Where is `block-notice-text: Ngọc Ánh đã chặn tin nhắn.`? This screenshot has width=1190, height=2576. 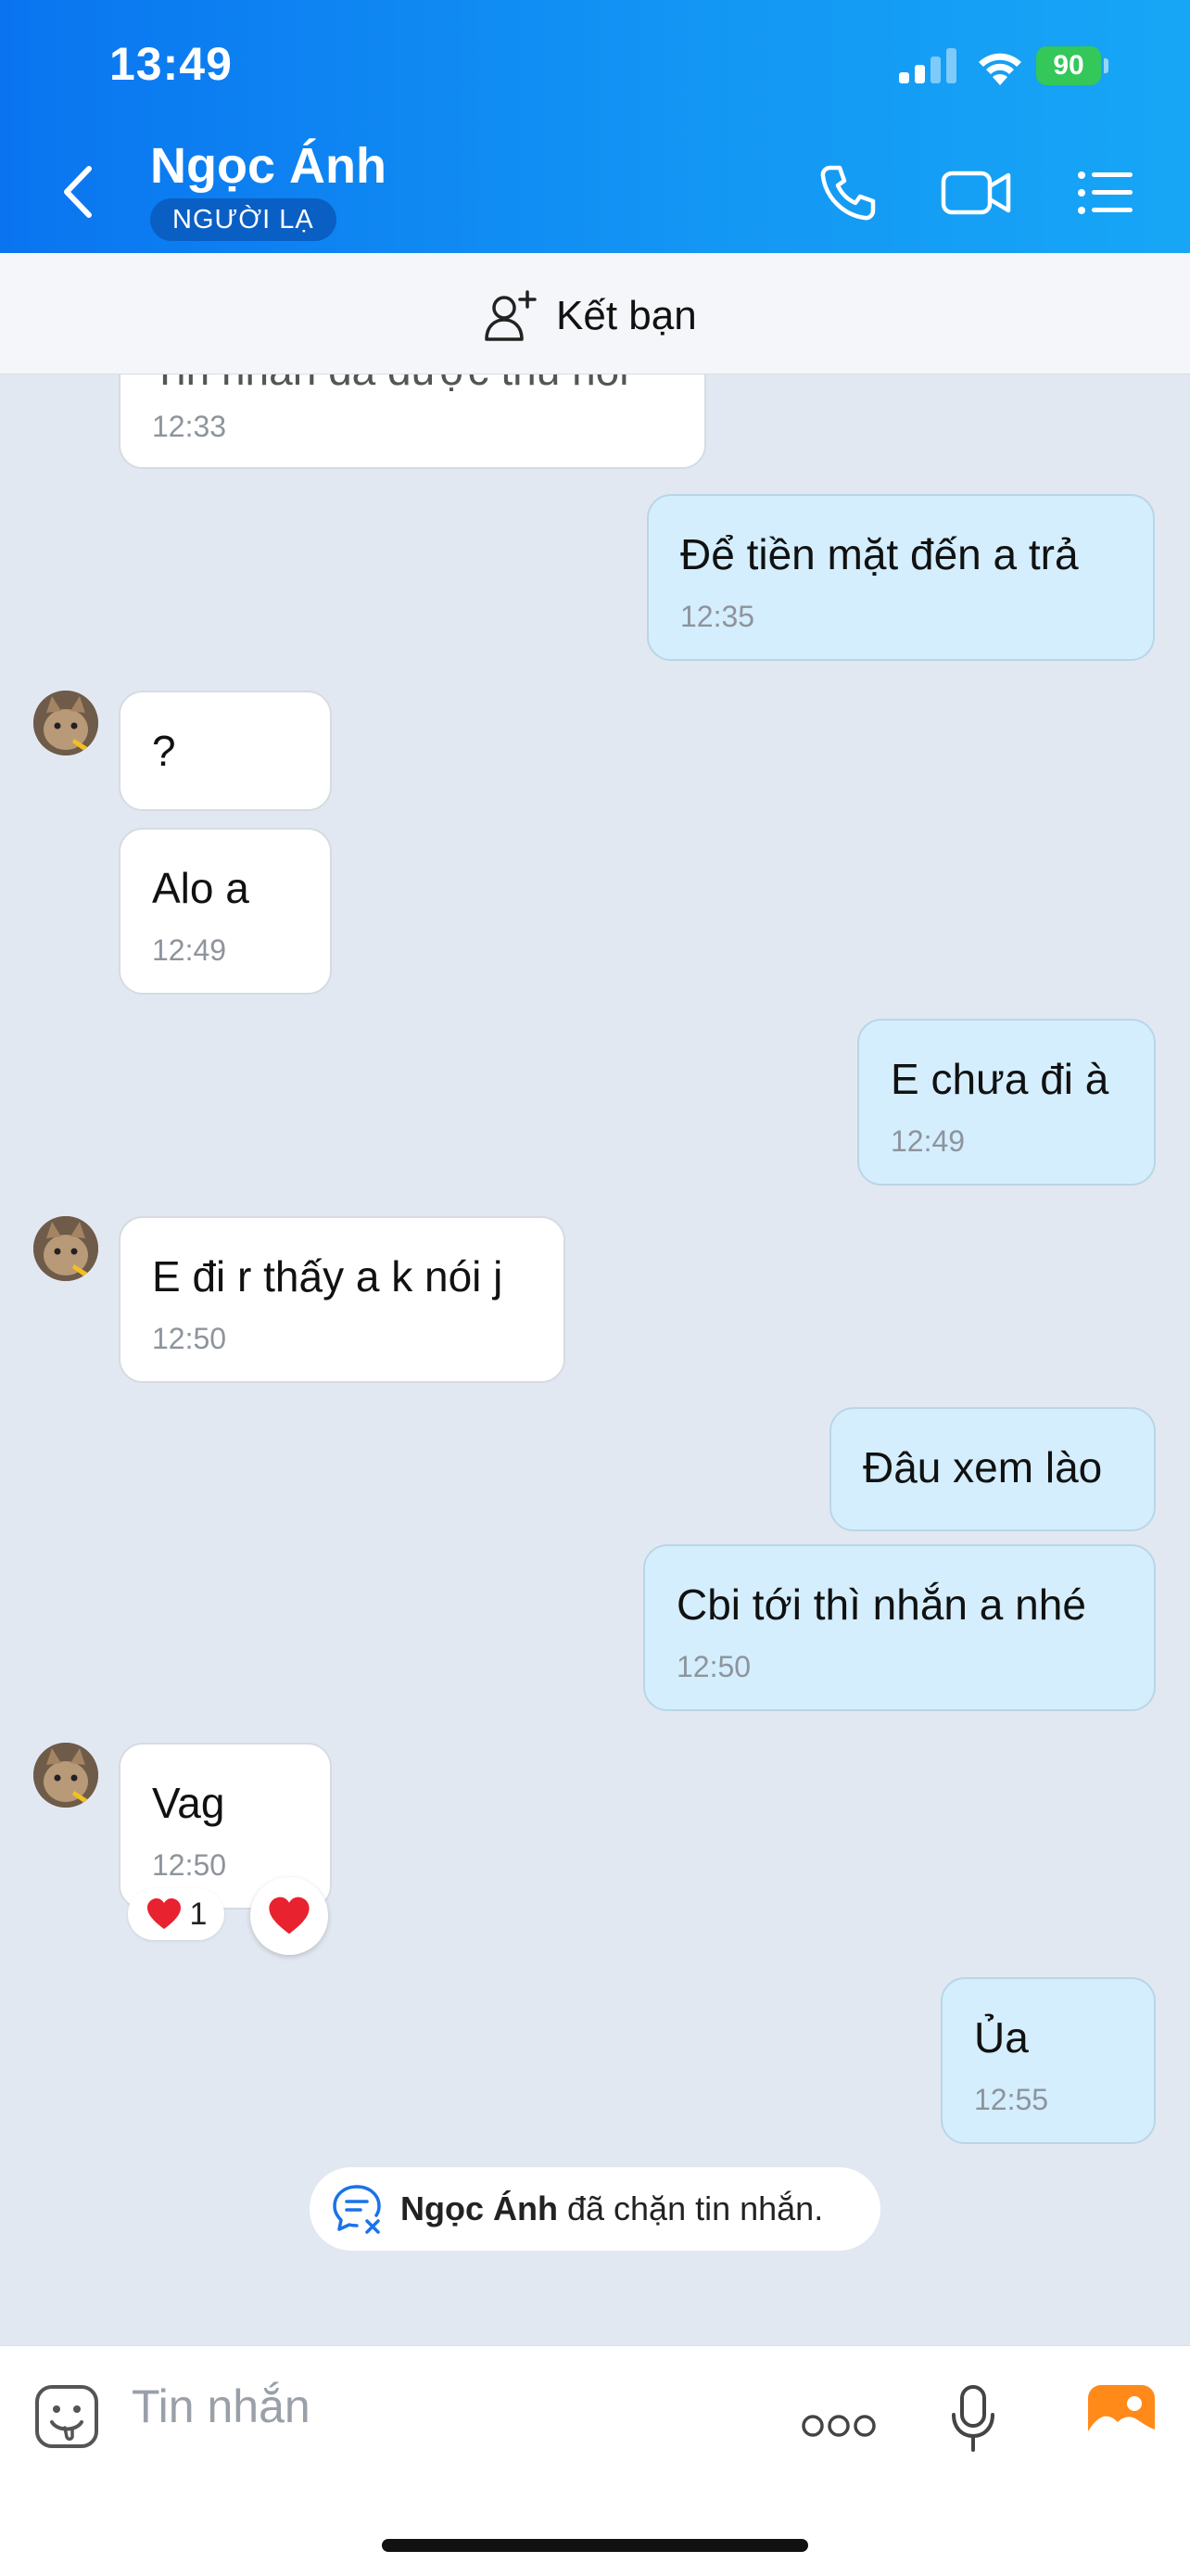 block-notice-text: Ngọc Ánh đã chặn tin nhắn. is located at coordinates (611, 2208).